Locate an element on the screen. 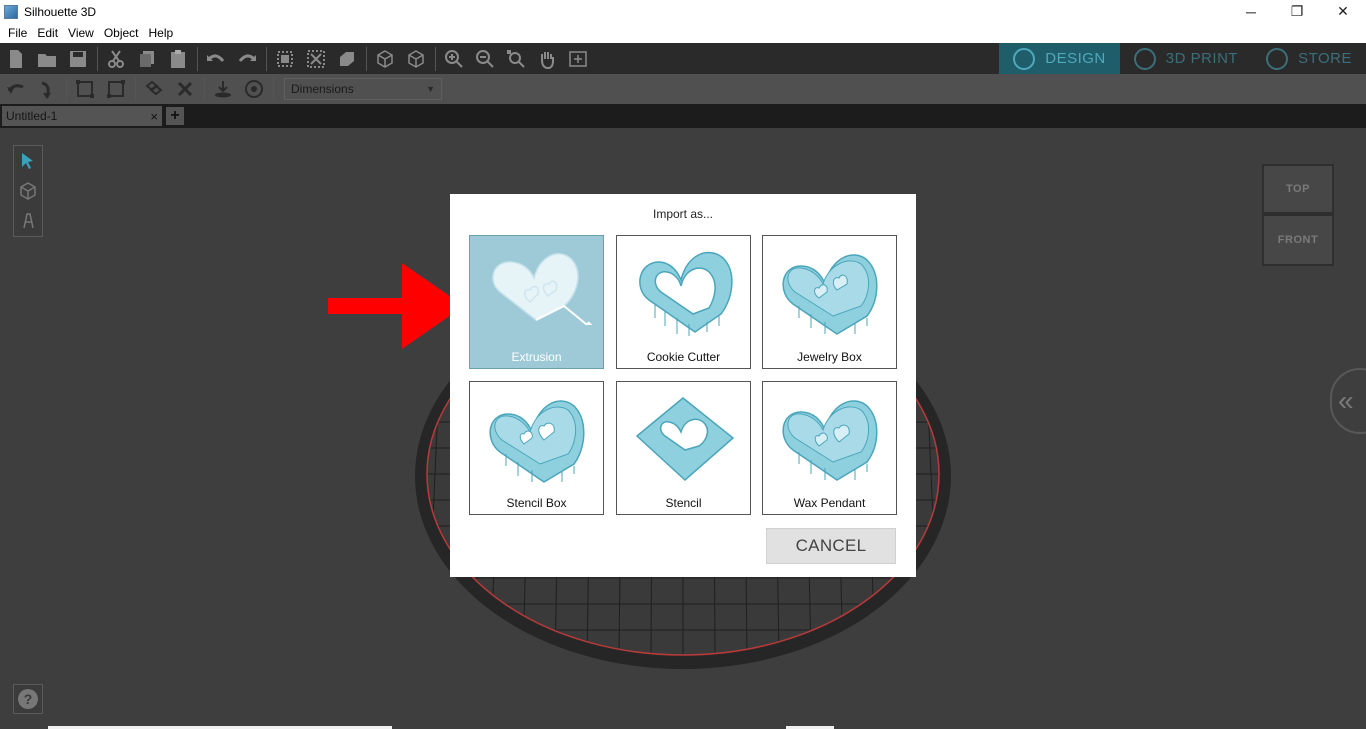 The height and width of the screenshot is (729, 1366). menu-view: View is located at coordinates (81, 33).